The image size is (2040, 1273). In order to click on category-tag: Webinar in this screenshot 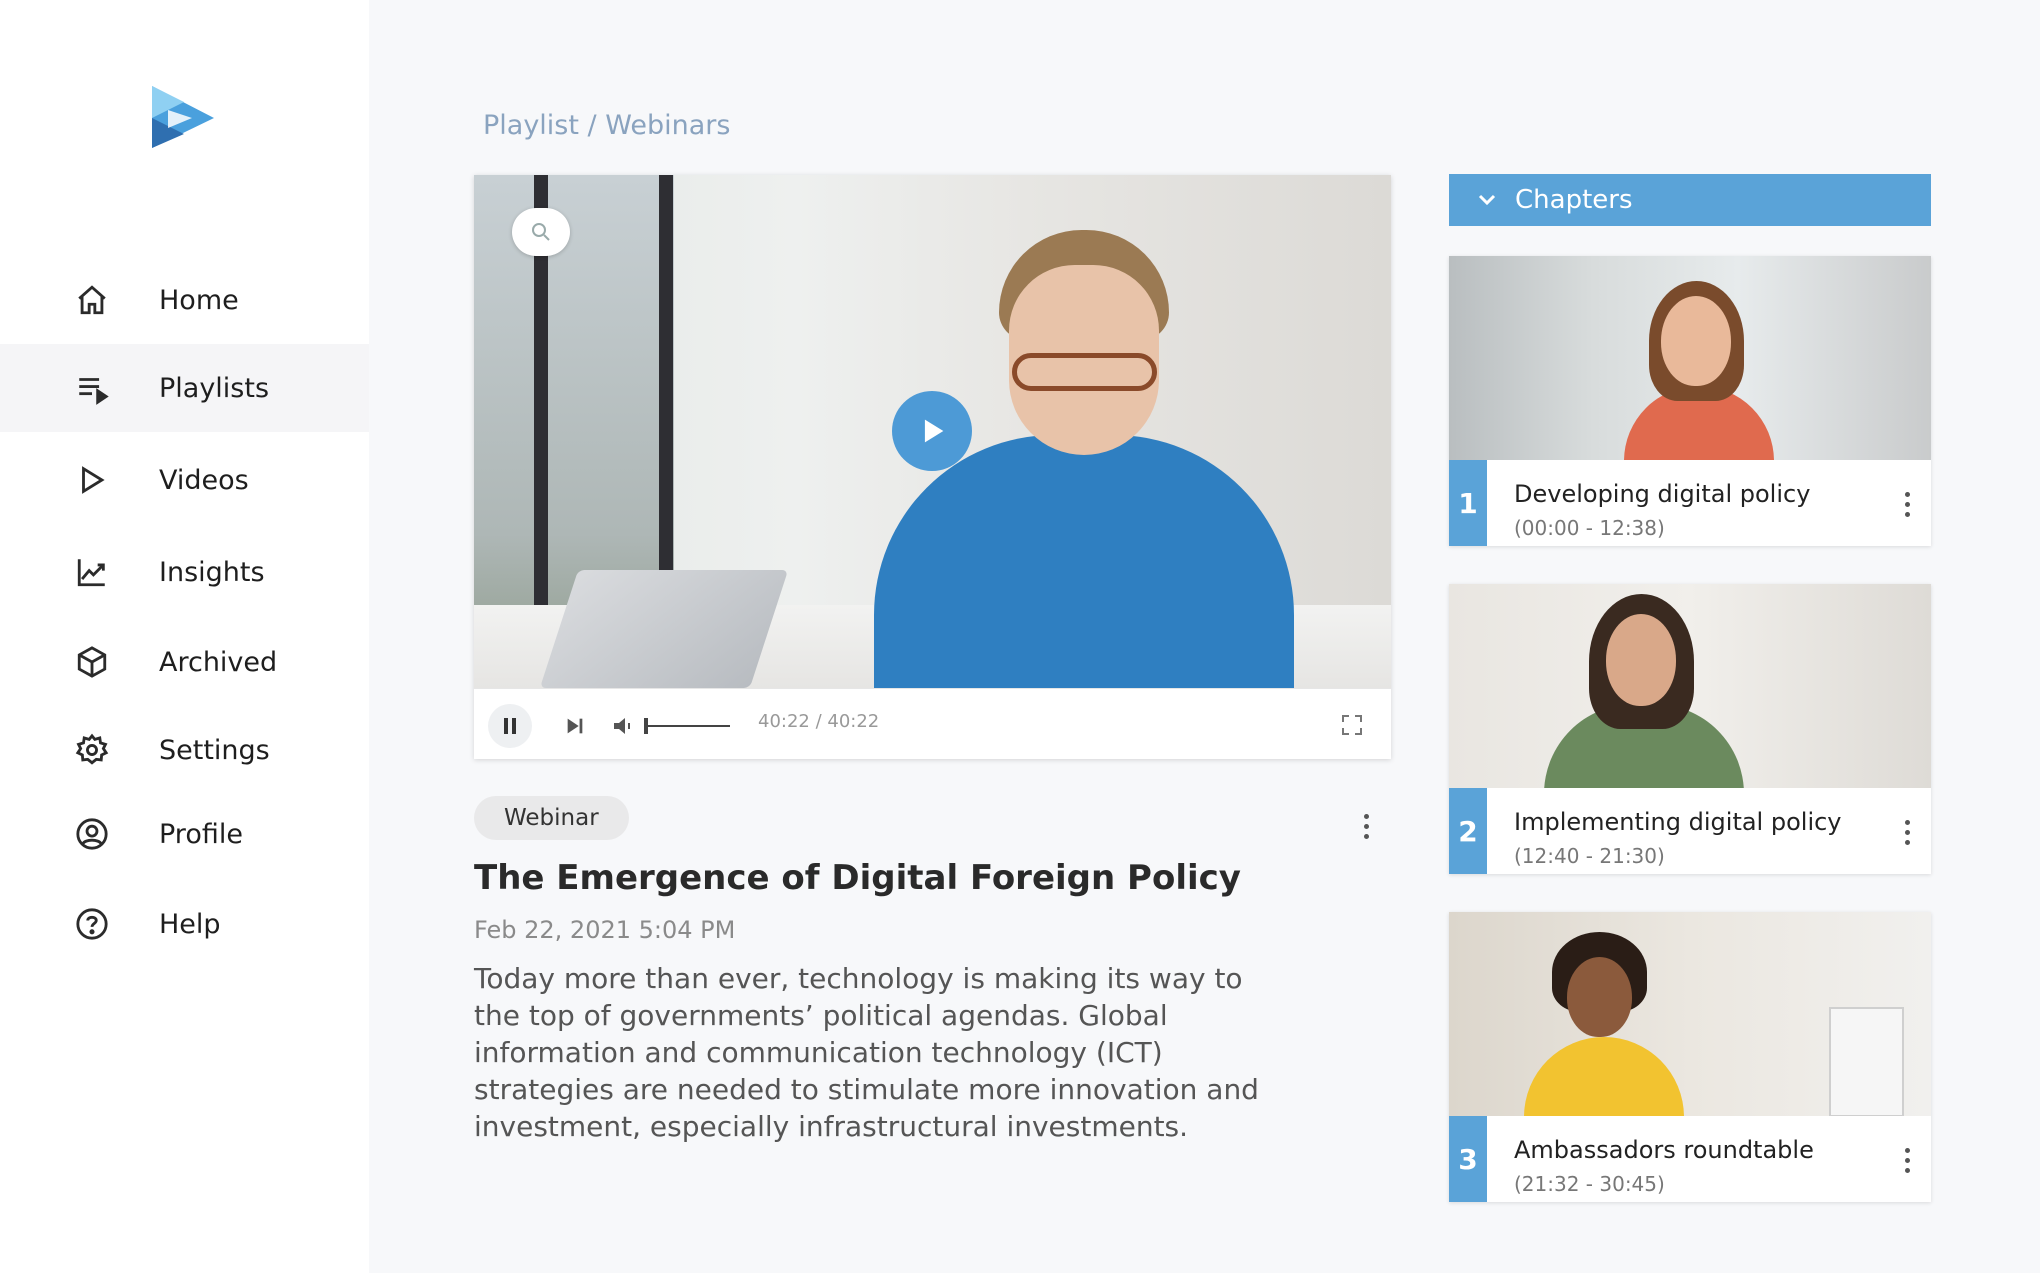, I will do `click(551, 818)`.